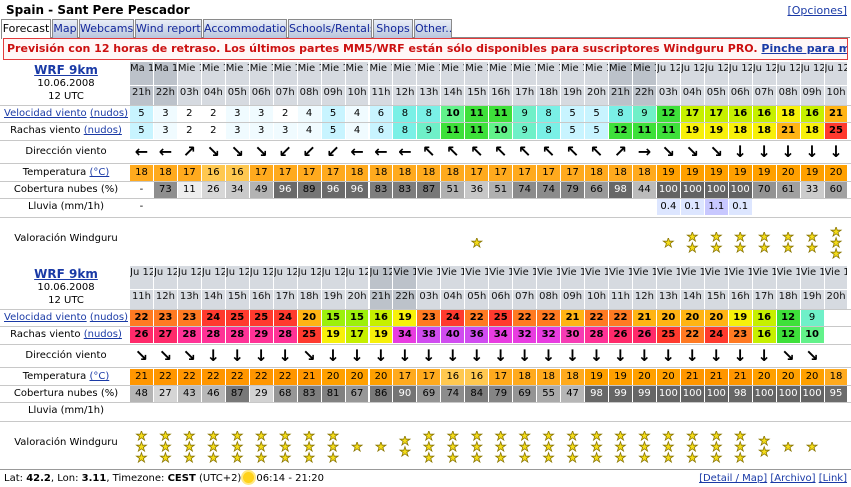 Image resolution: width=851 pixels, height=487 pixels. What do you see at coordinates (792, 478) in the screenshot?
I see `footer-link-1: [Archivo]` at bounding box center [792, 478].